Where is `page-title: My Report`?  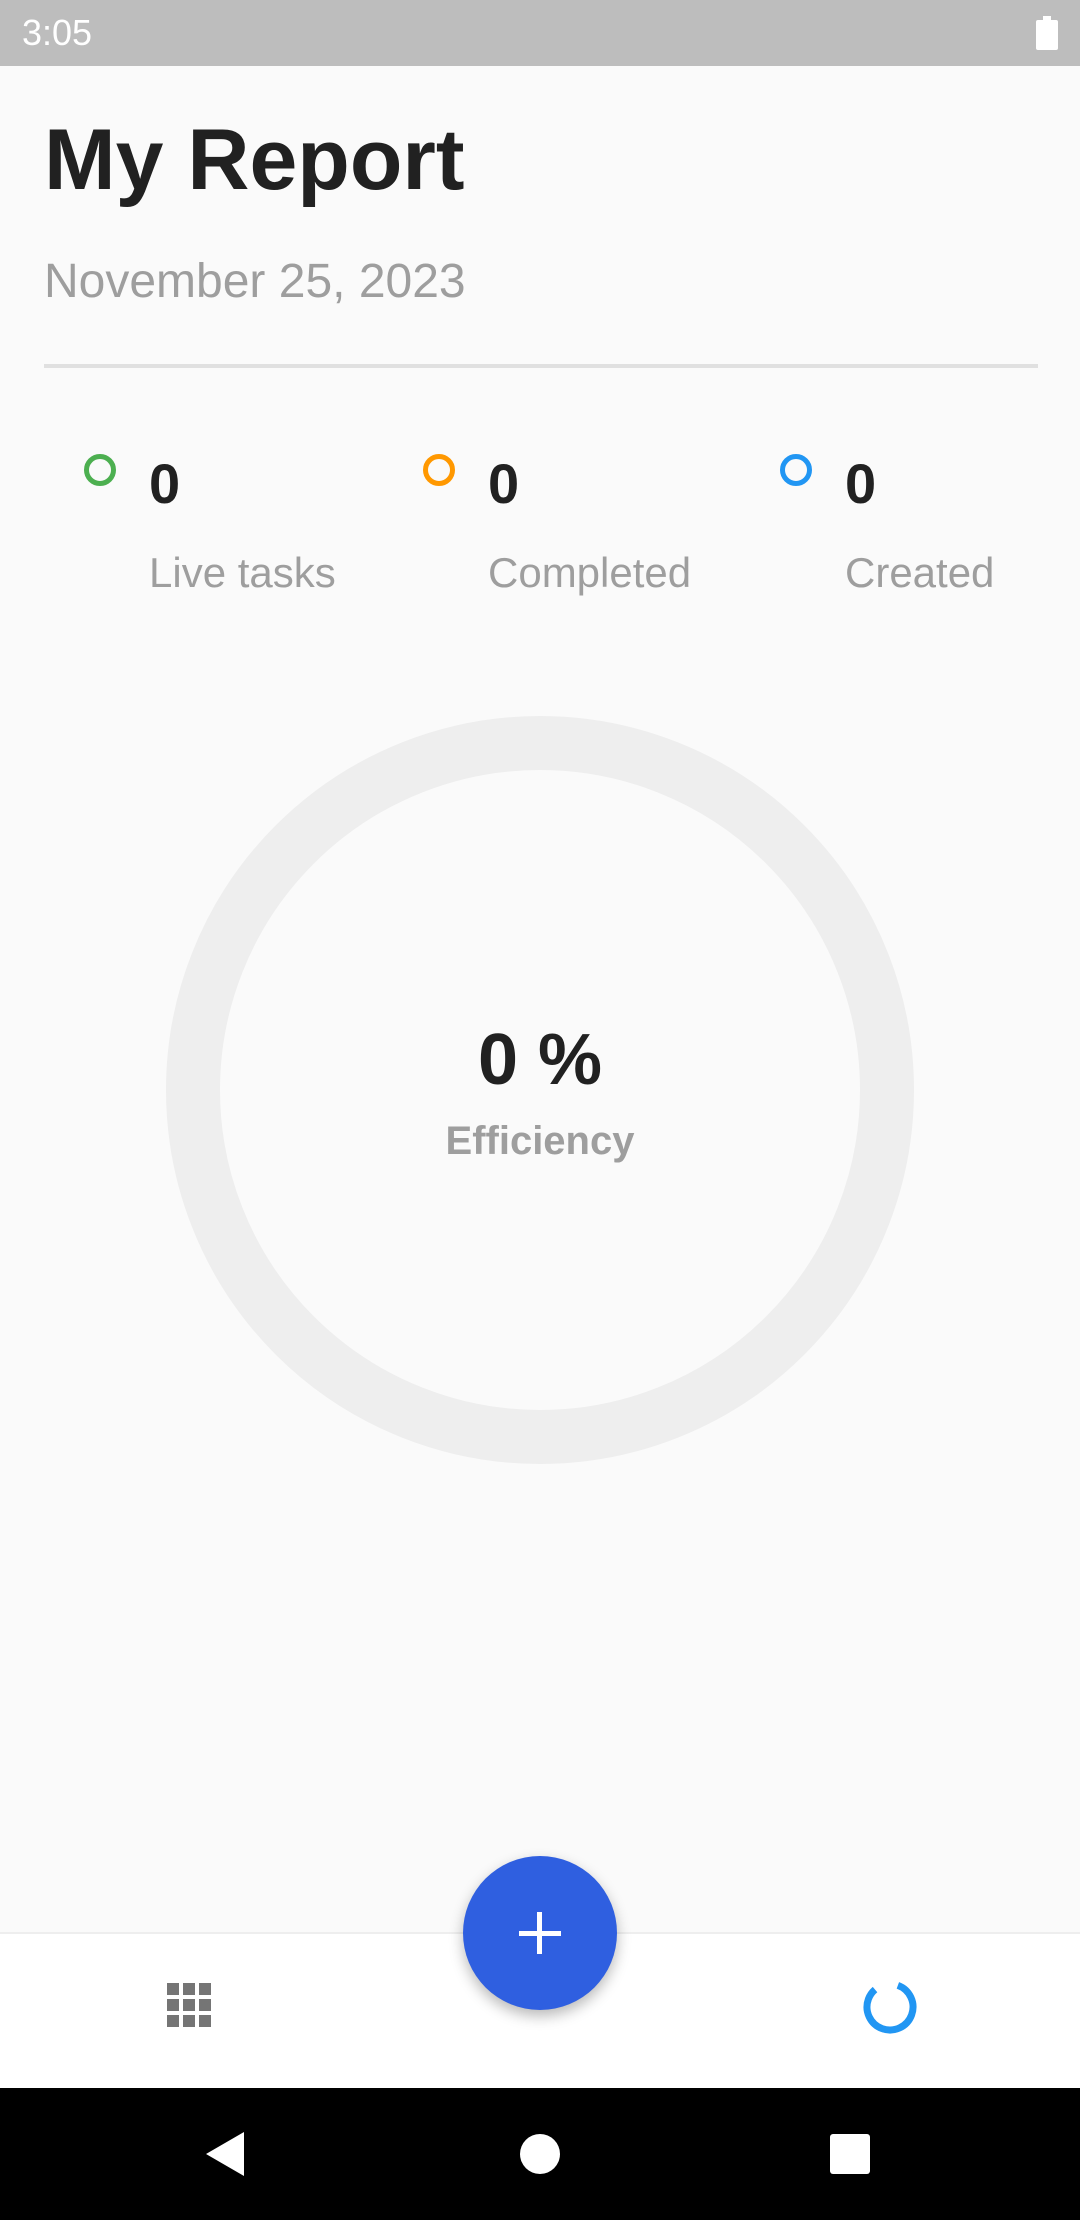 page-title: My Report is located at coordinates (254, 160).